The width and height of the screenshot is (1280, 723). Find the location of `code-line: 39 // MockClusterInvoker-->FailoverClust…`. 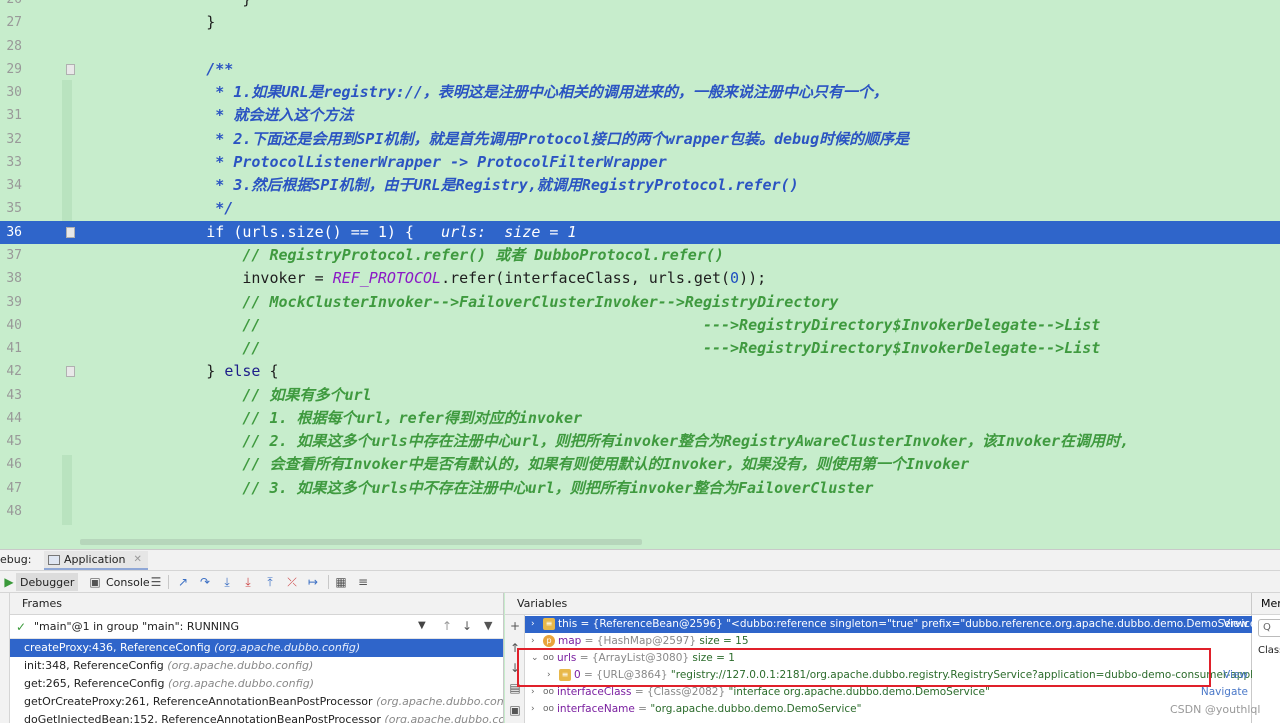

code-line: 39 // MockClusterInvoker-->FailoverClust… is located at coordinates (640, 302).